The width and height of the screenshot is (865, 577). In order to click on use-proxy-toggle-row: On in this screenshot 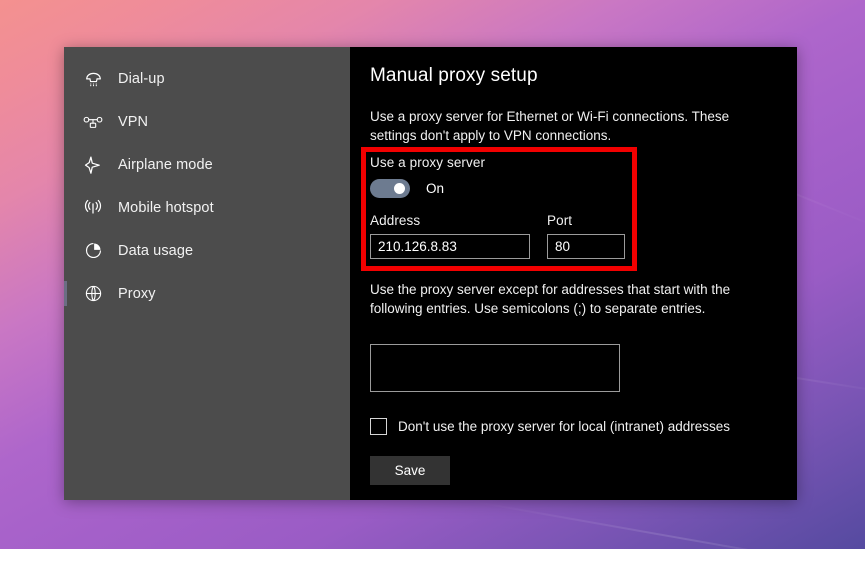, I will do `click(500, 188)`.